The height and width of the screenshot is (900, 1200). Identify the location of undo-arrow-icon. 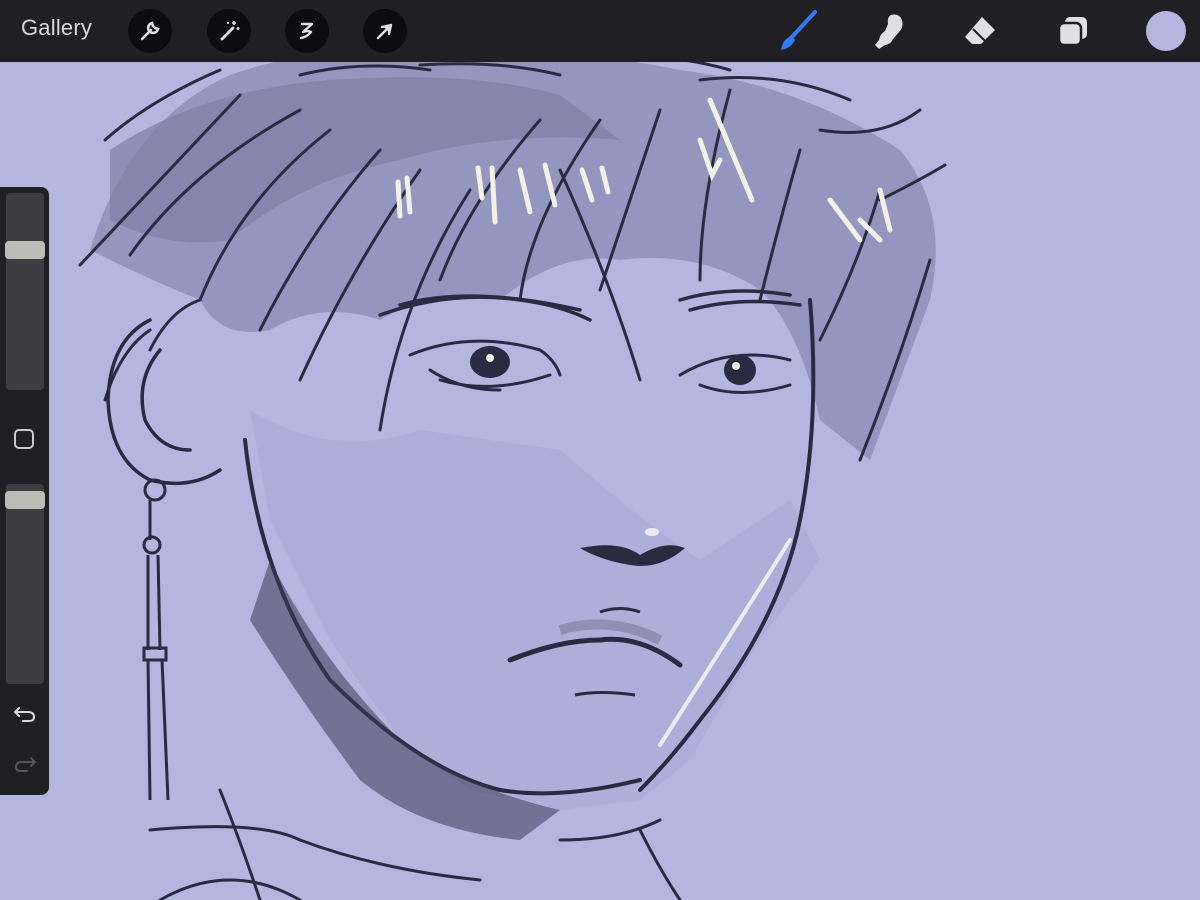
(24, 714).